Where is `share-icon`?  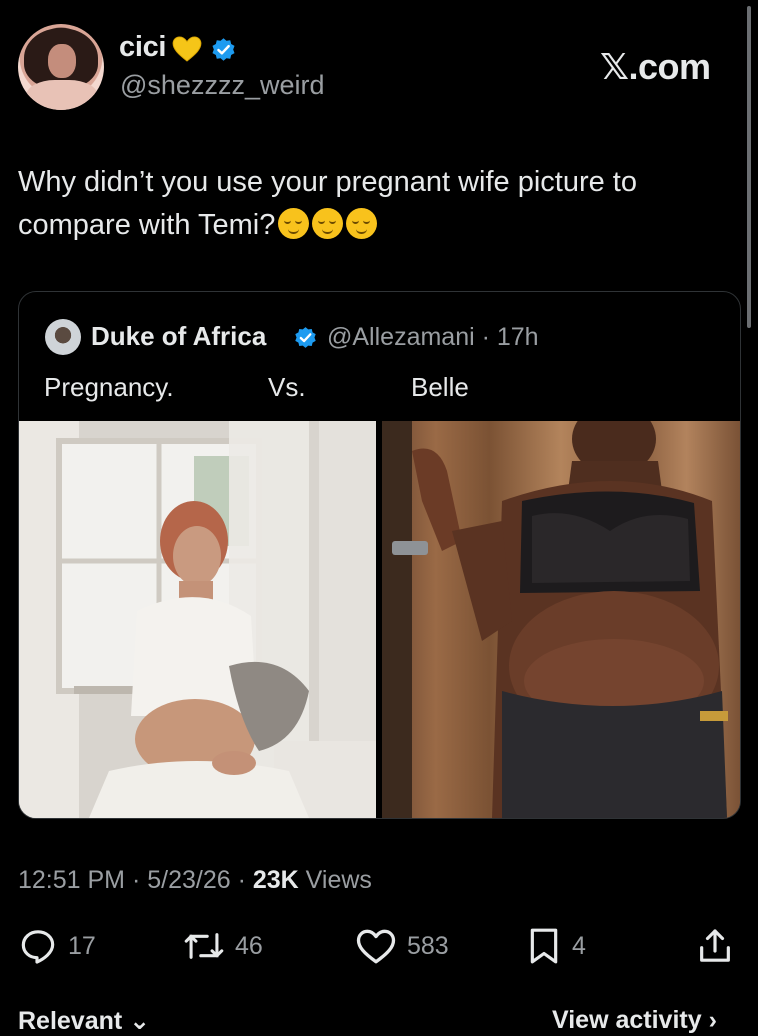
share-icon is located at coordinates (715, 945).